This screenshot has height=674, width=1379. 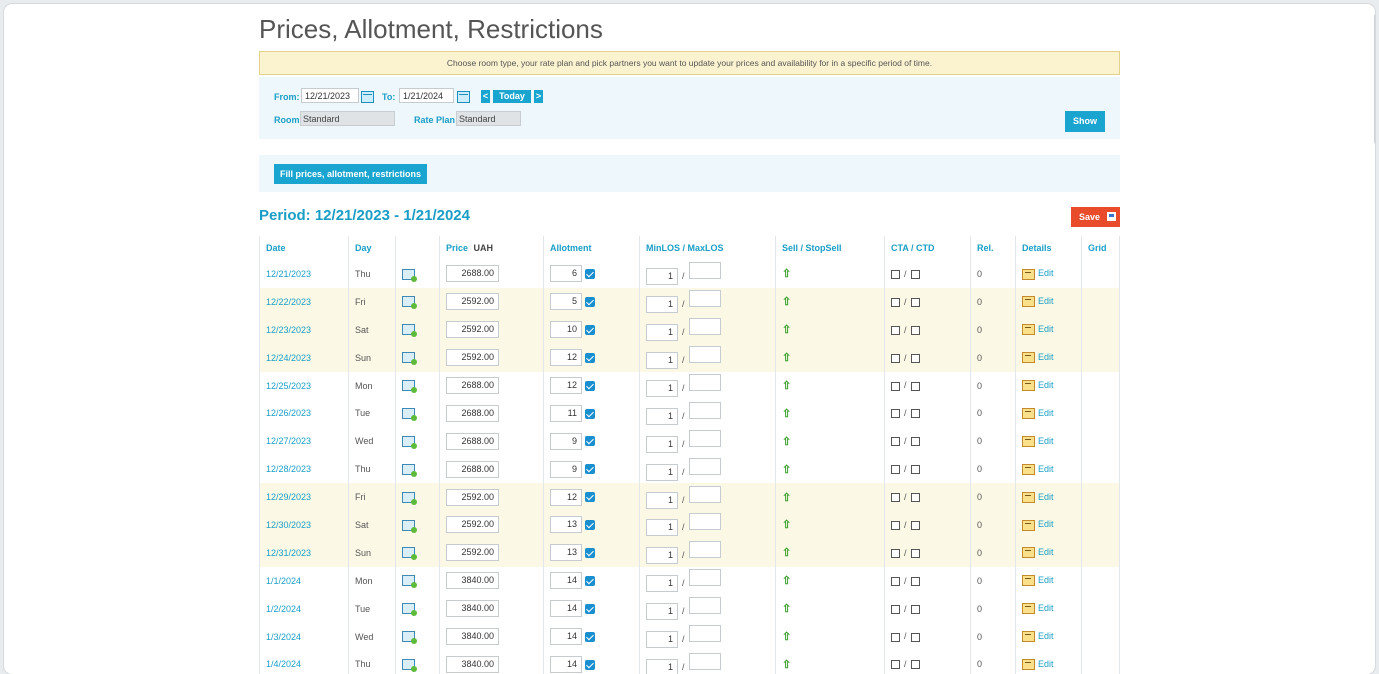 I want to click on room-select: Standard, so click(x=347, y=118).